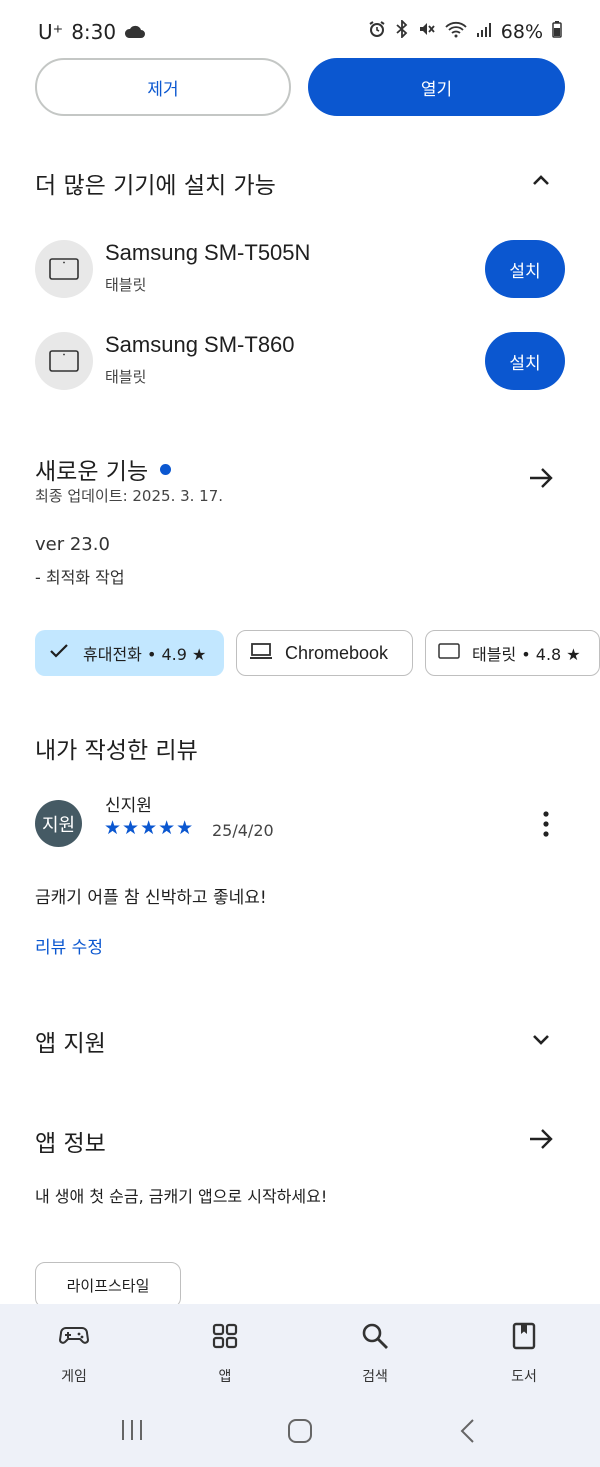 The image size is (600, 1467). I want to click on check-icon, so click(59, 653).